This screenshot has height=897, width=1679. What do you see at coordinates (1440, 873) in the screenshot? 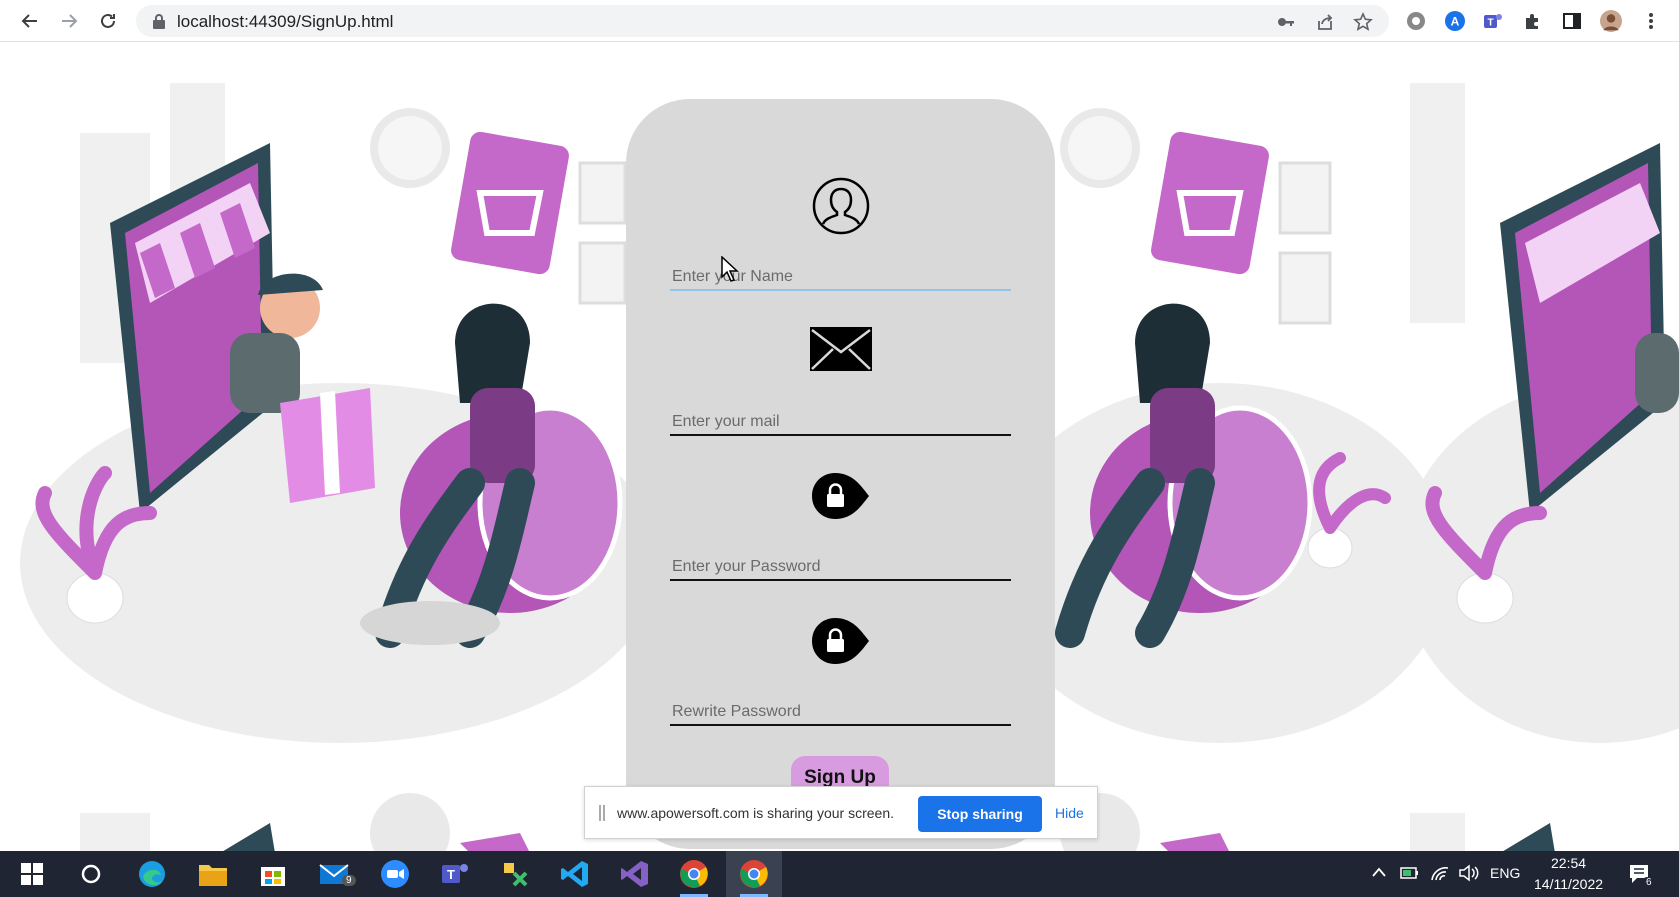
I see `wifi-icon` at bounding box center [1440, 873].